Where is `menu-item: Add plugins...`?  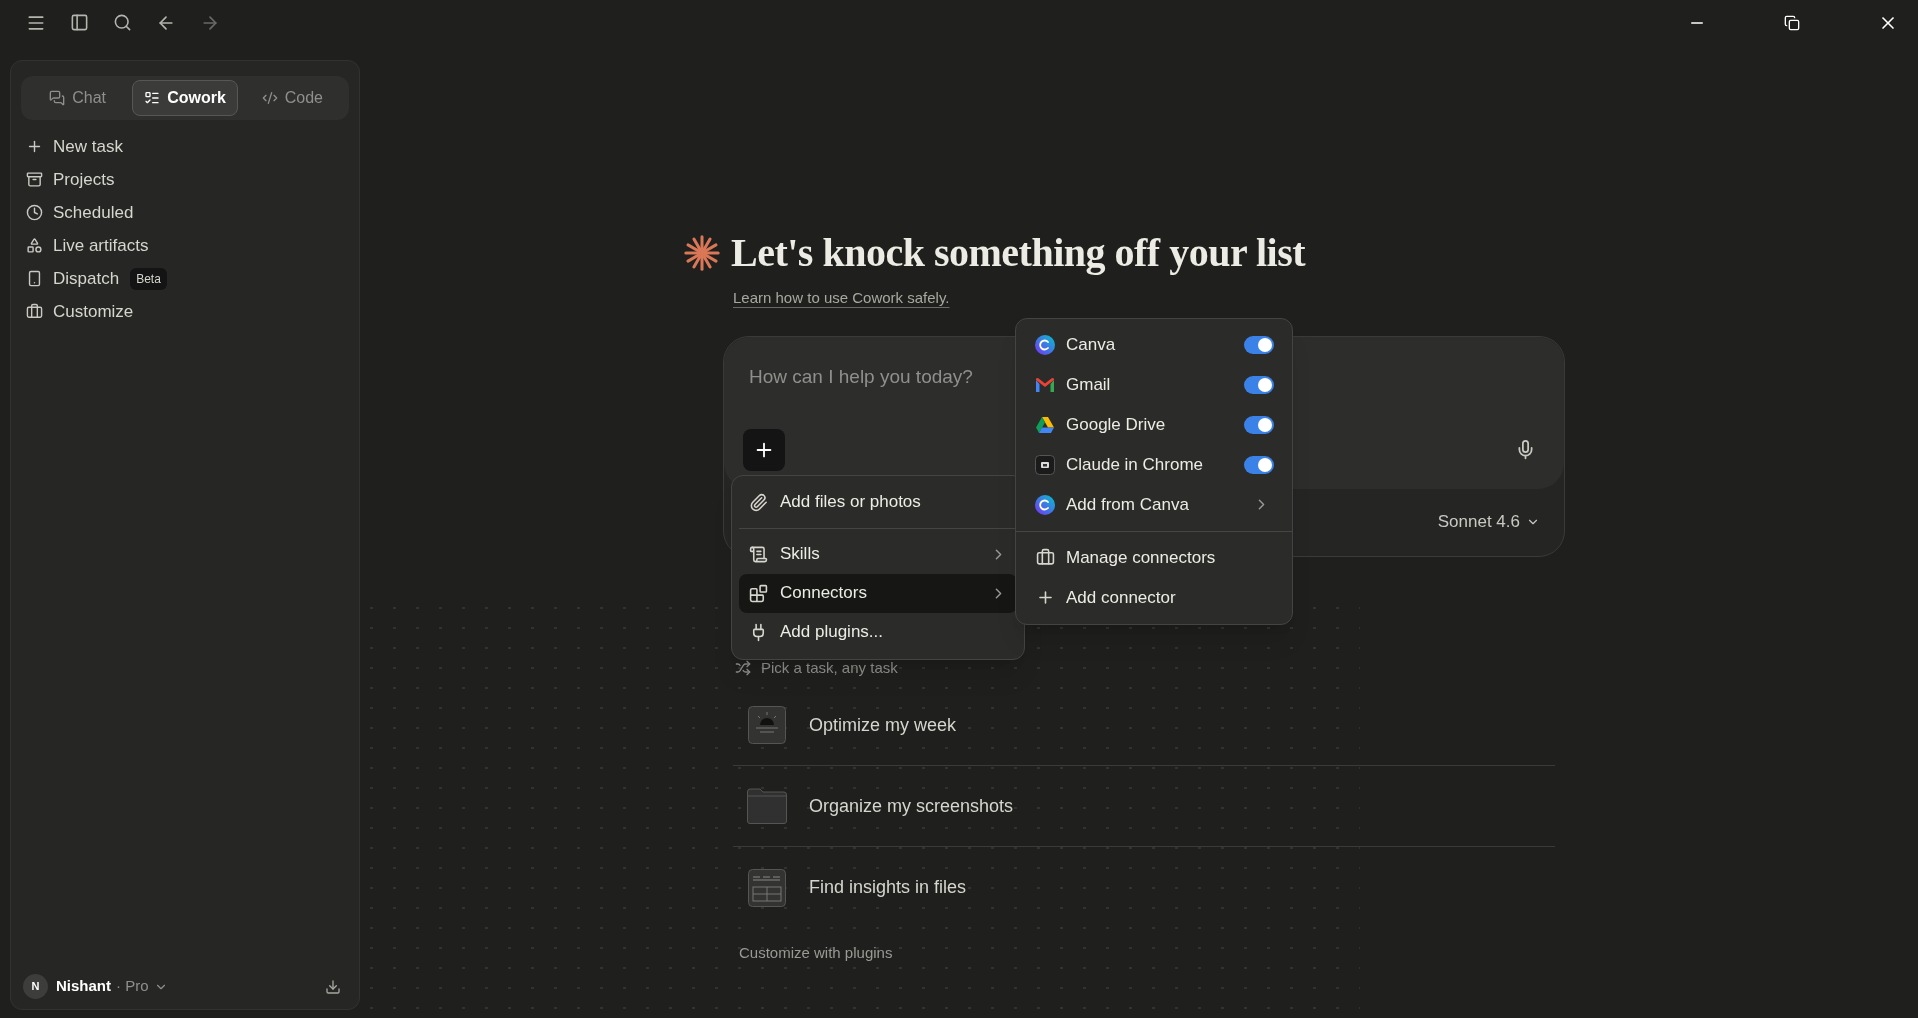
menu-item: Add plugins... is located at coordinates (878, 632).